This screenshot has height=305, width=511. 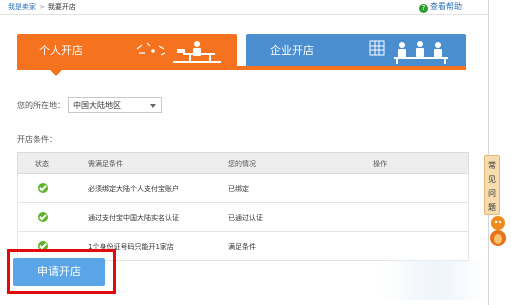 I want to click on faq-char: 见, so click(x=492, y=179).